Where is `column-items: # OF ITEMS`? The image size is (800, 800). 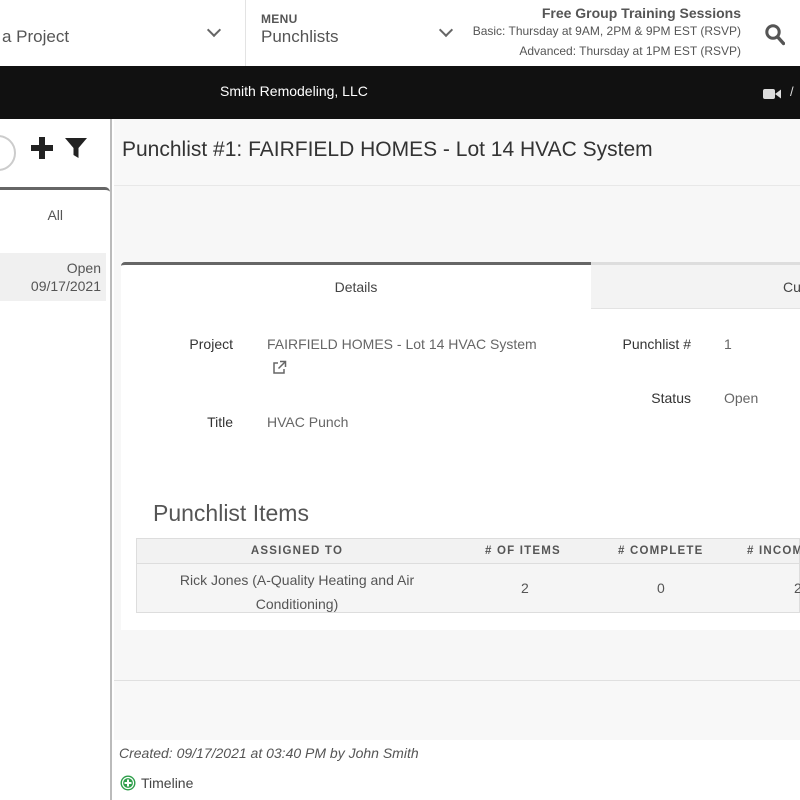 column-items: # OF ITEMS is located at coordinates (523, 551).